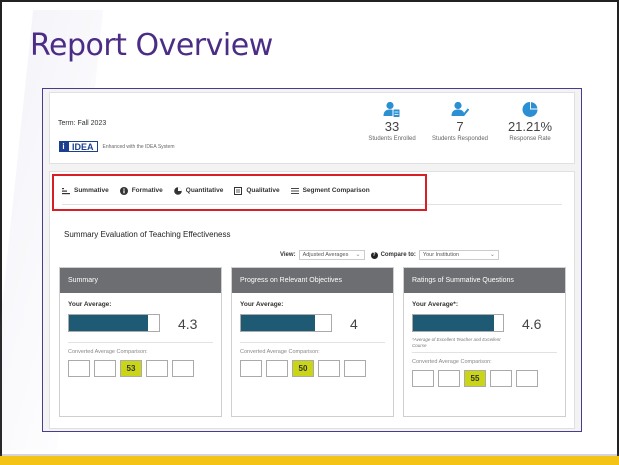 The height and width of the screenshot is (465, 619). I want to click on view-label: View:, so click(288, 255).